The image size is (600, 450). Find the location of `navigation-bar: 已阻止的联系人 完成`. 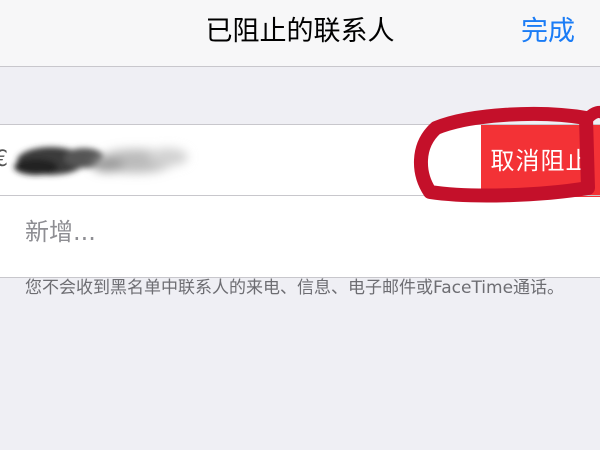

navigation-bar: 已阻止的联系人 完成 is located at coordinates (300, 33).